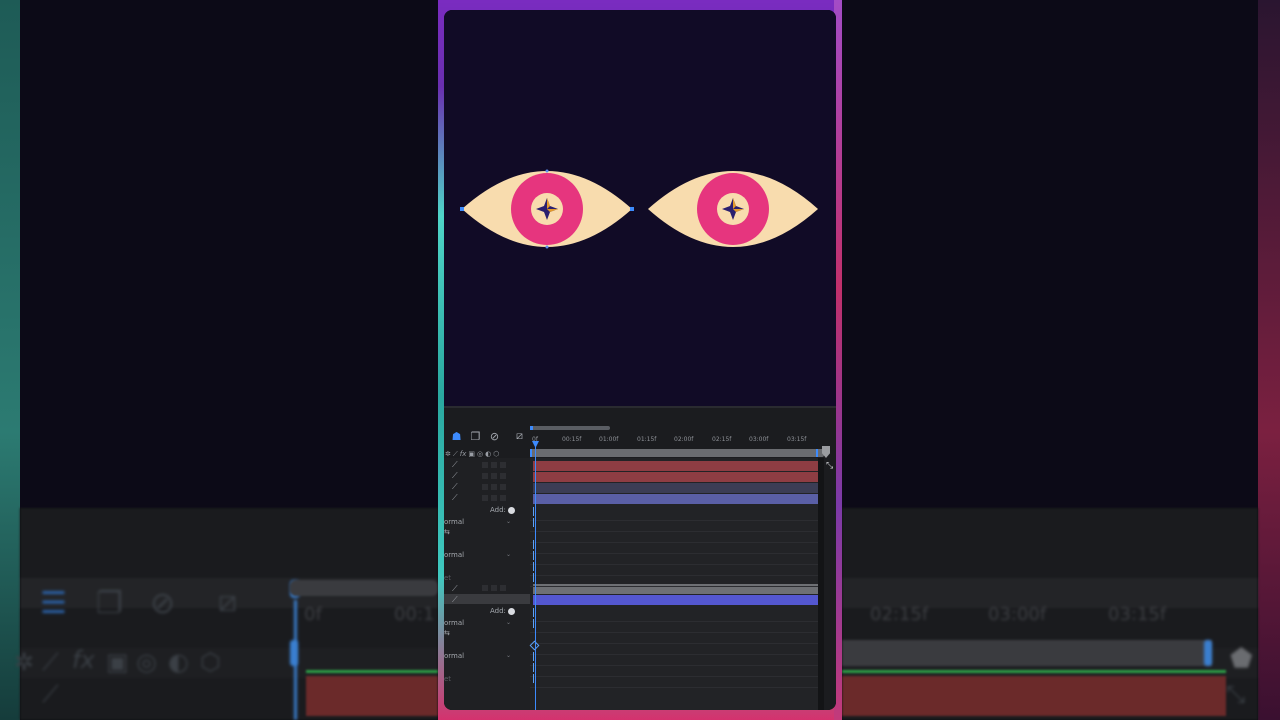 The image size is (1280, 720). I want to click on tick-label: 01:00f, so click(609, 439).